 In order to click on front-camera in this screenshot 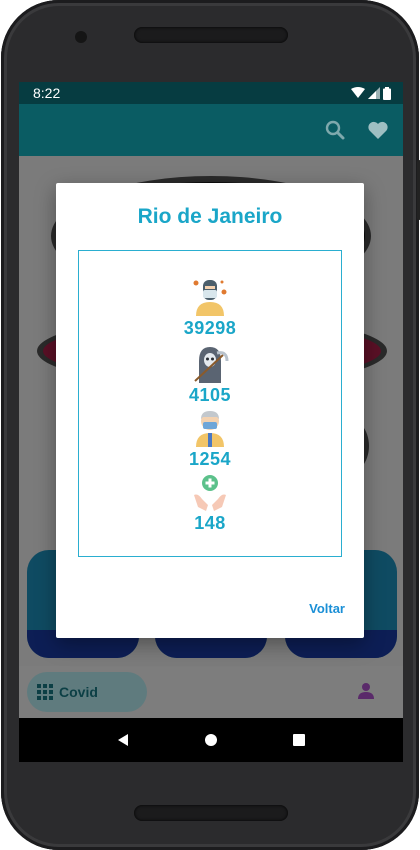, I will do `click(81, 37)`.